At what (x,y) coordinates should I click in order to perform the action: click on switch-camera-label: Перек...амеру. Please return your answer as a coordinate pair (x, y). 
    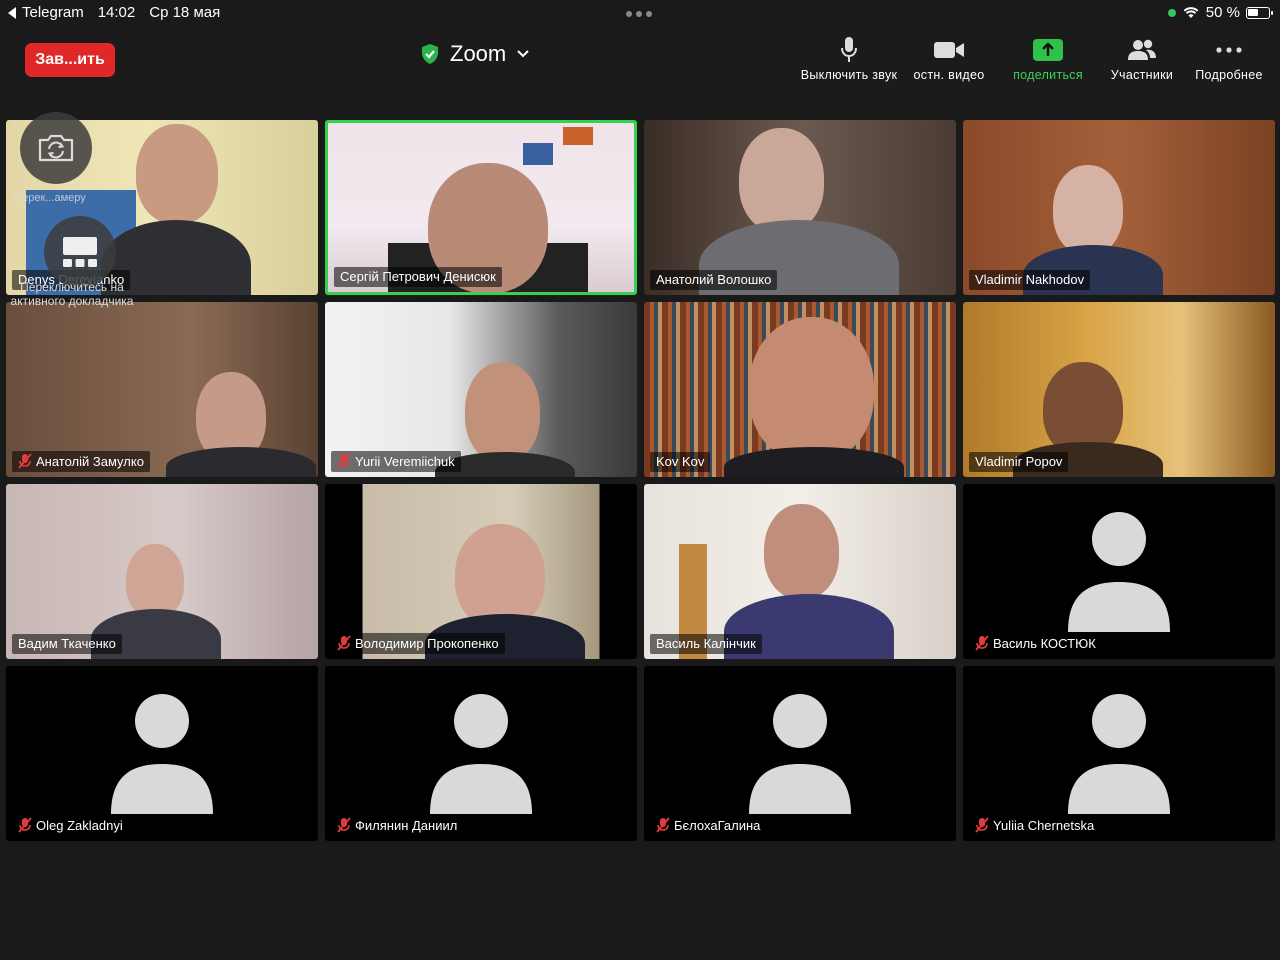
    Looking at the image, I should click on (50, 198).